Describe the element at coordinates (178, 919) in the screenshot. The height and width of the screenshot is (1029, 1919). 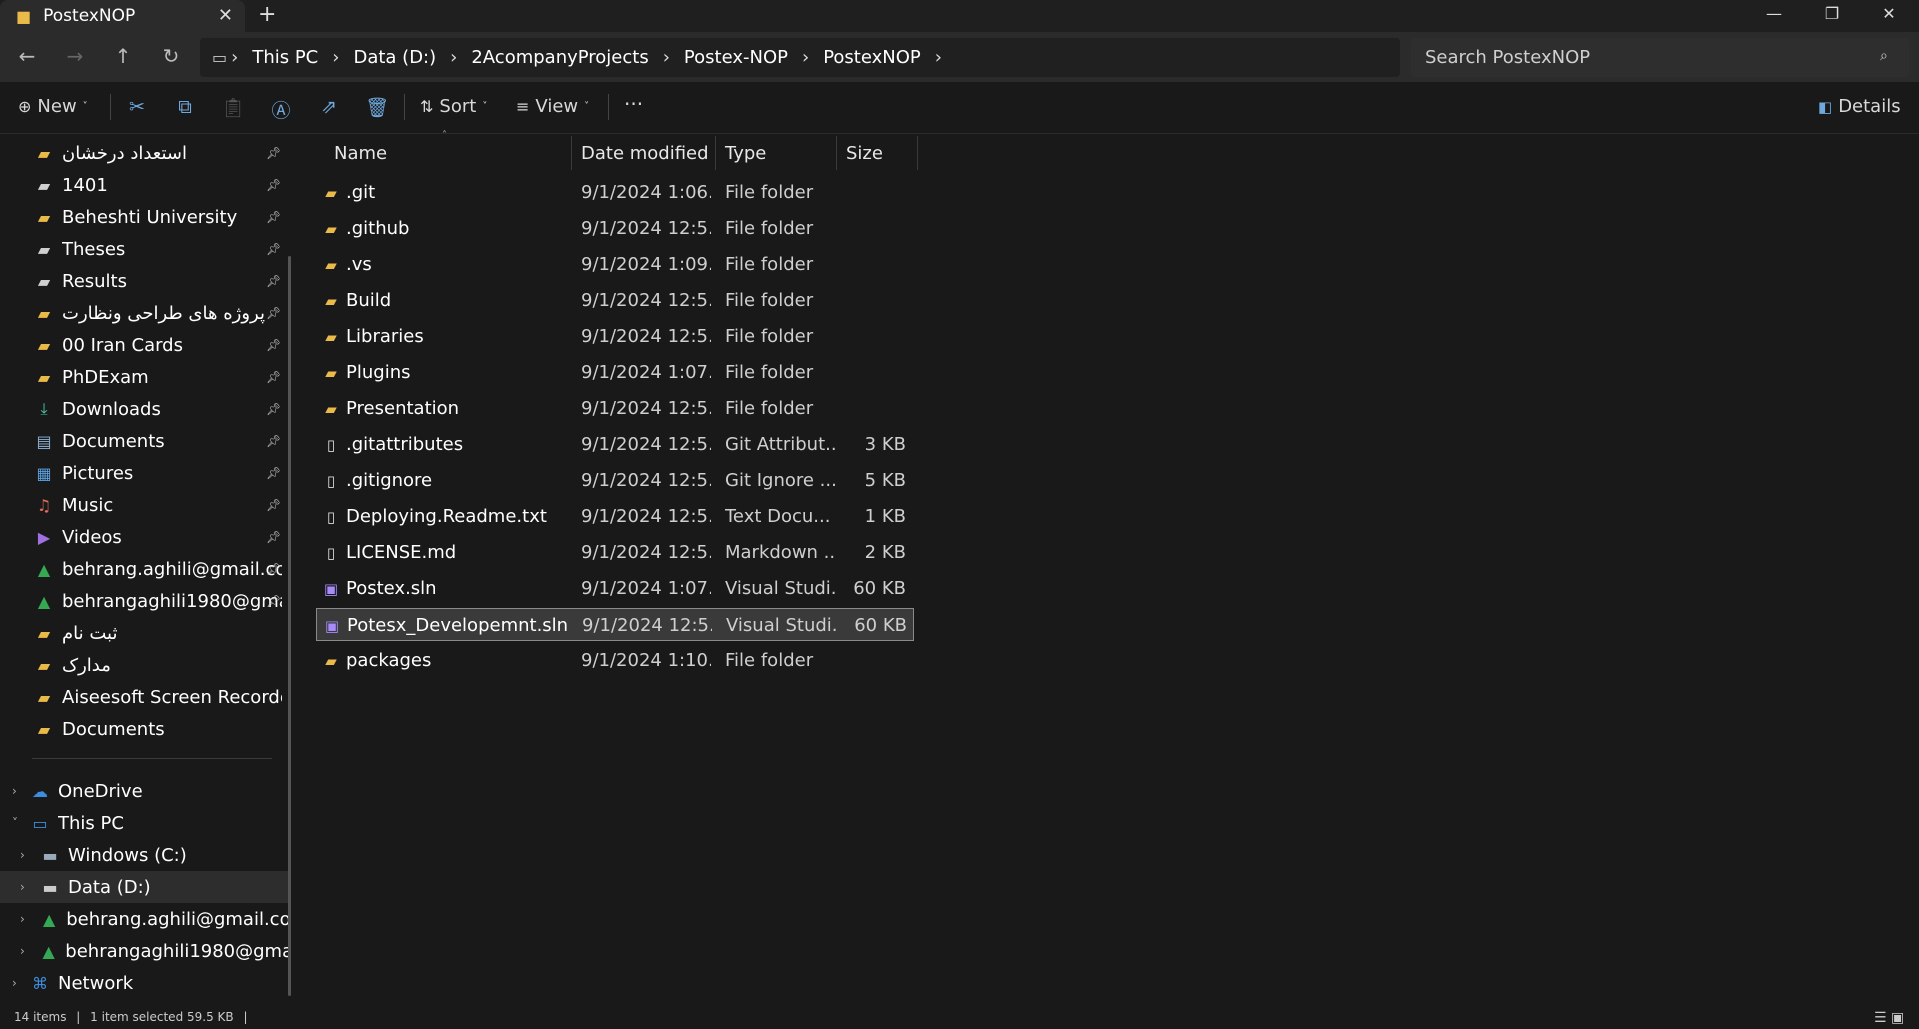
I see `tree-item-label: behrang.aghili@gmail.com` at that location.